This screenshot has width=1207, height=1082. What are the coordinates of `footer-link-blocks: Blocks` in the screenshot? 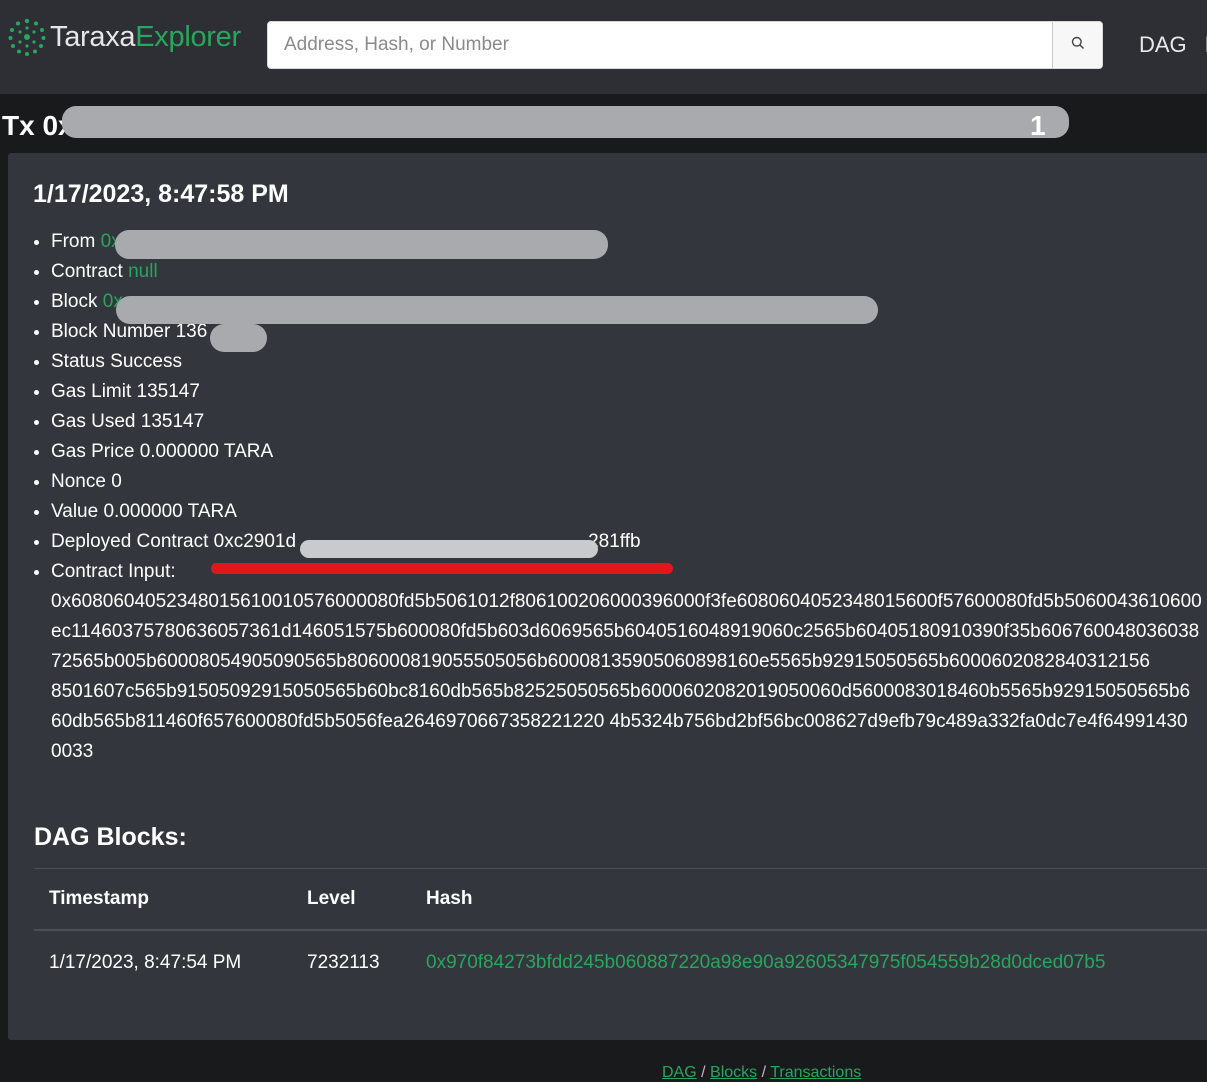 It's located at (733, 1072).